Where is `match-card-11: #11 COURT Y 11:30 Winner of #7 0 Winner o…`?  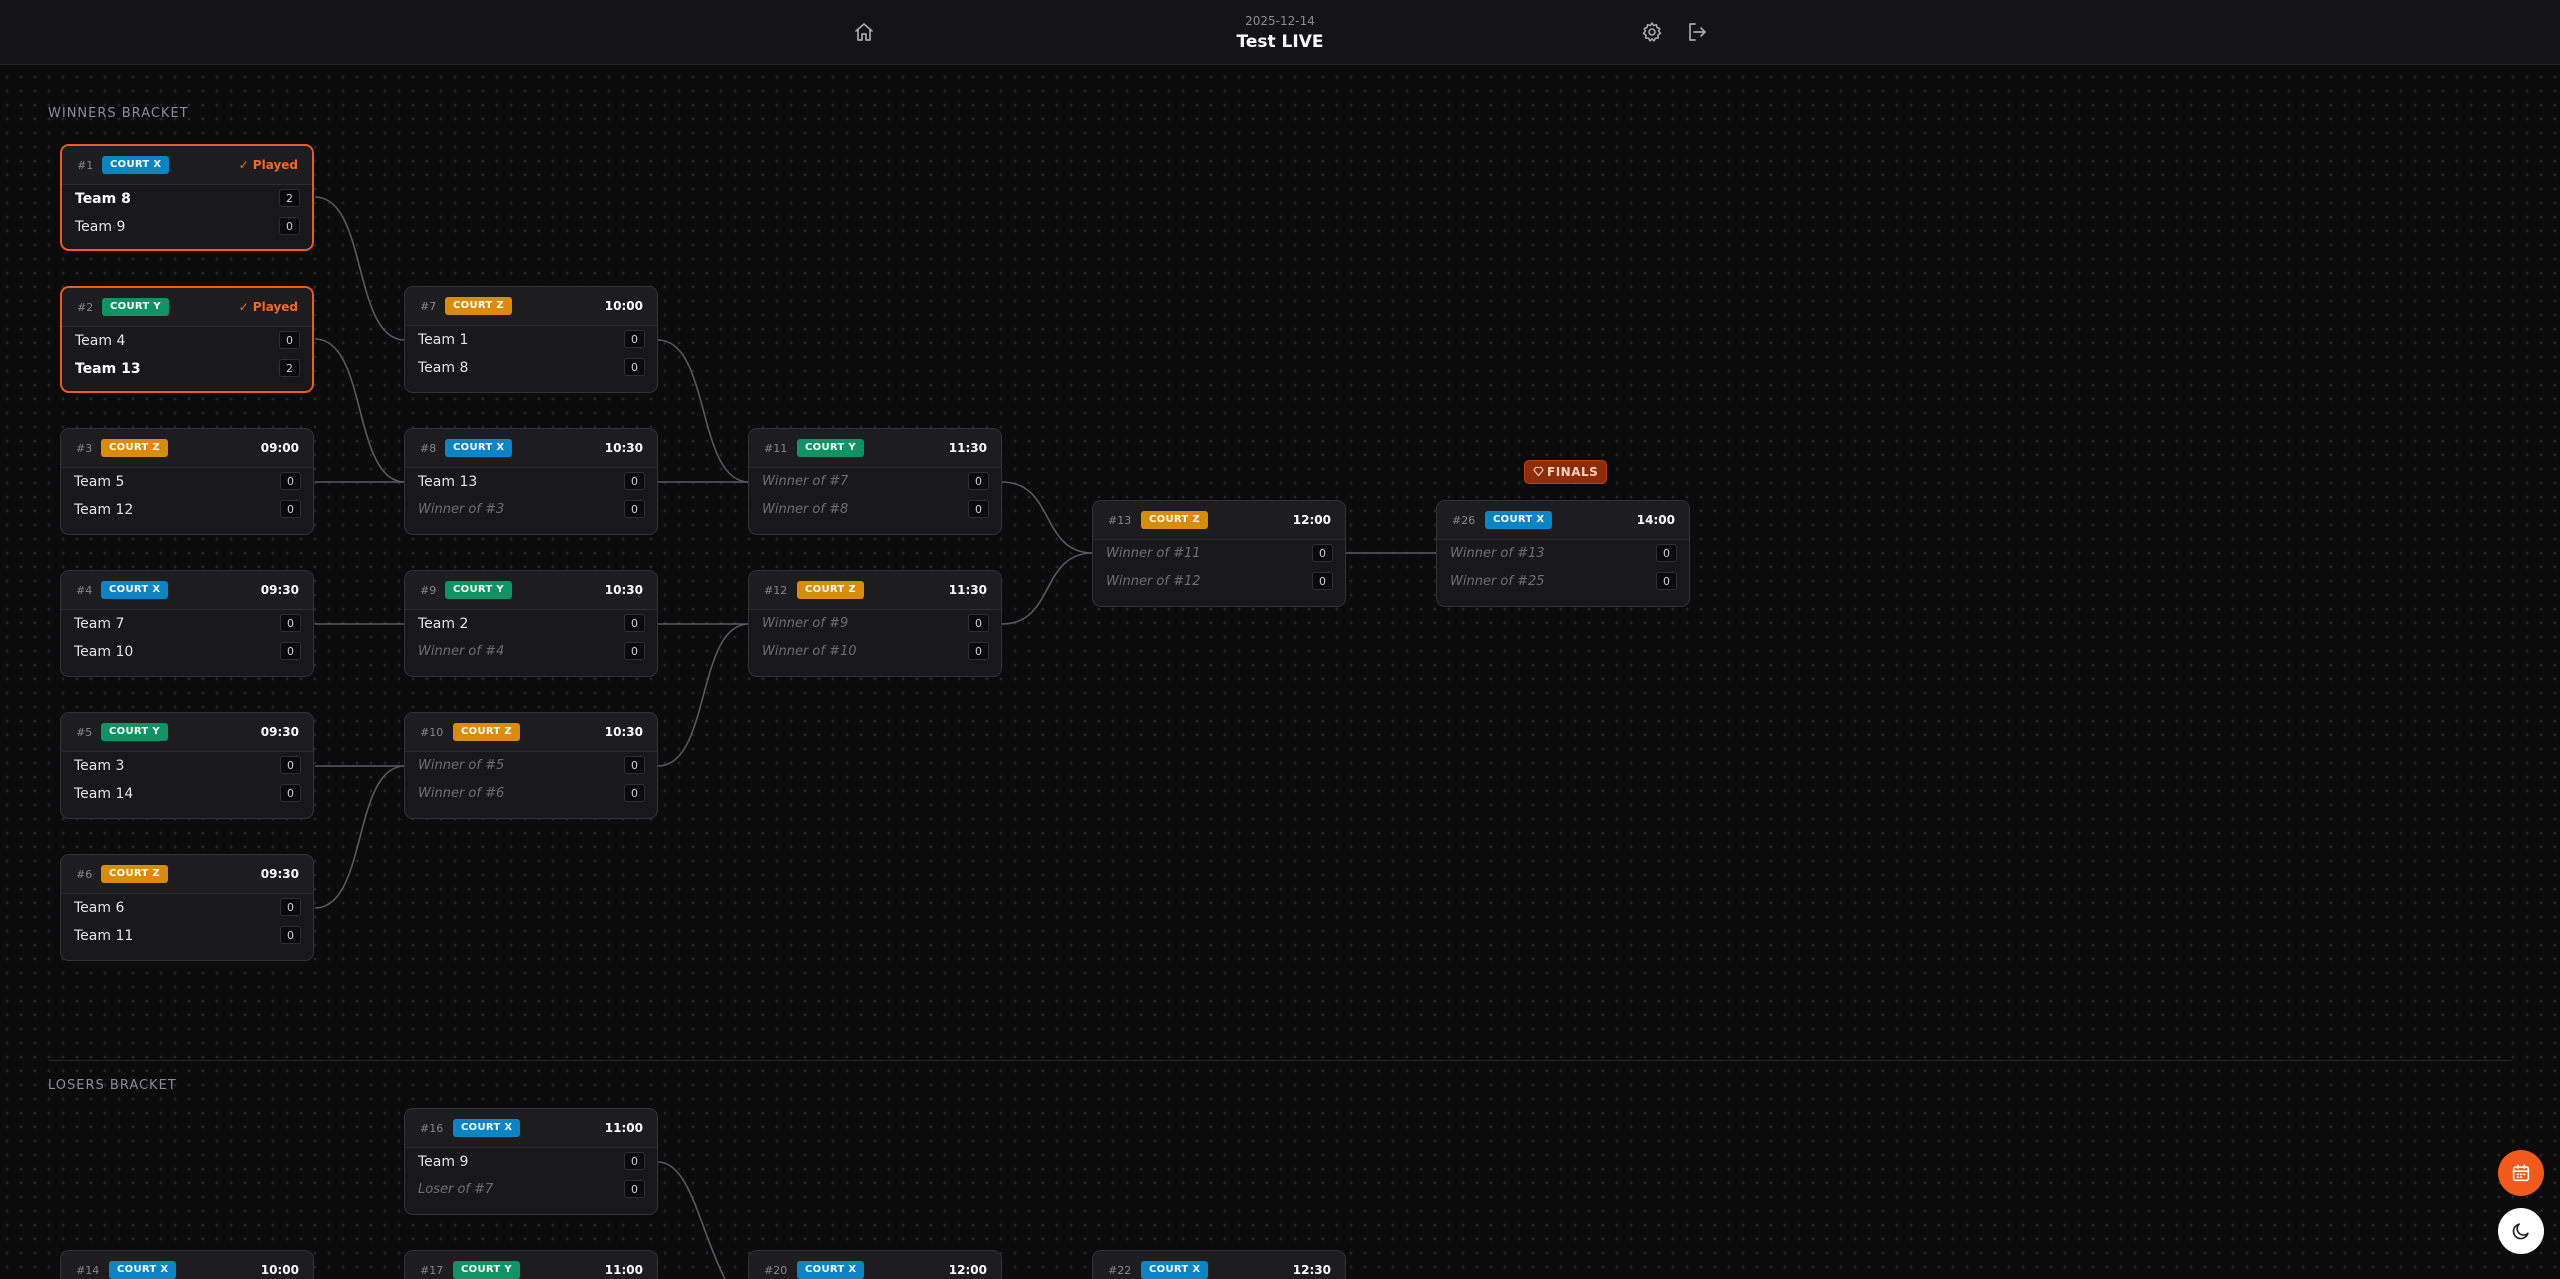 match-card-11: #11 COURT Y 11:30 Winner of #7 0 Winner o… is located at coordinates (875, 481).